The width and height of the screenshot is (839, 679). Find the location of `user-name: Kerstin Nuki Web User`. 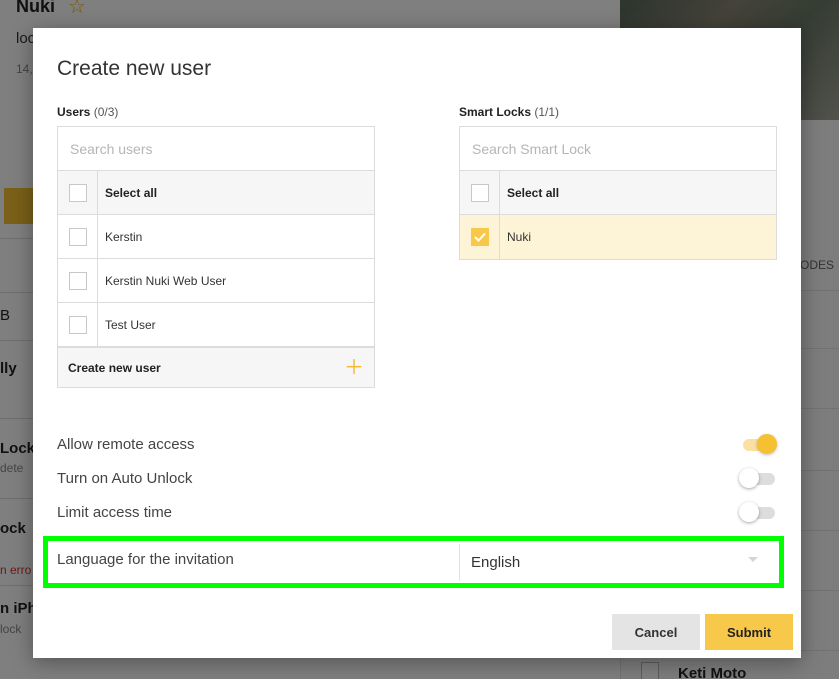

user-name: Kerstin Nuki Web User is located at coordinates (166, 280).